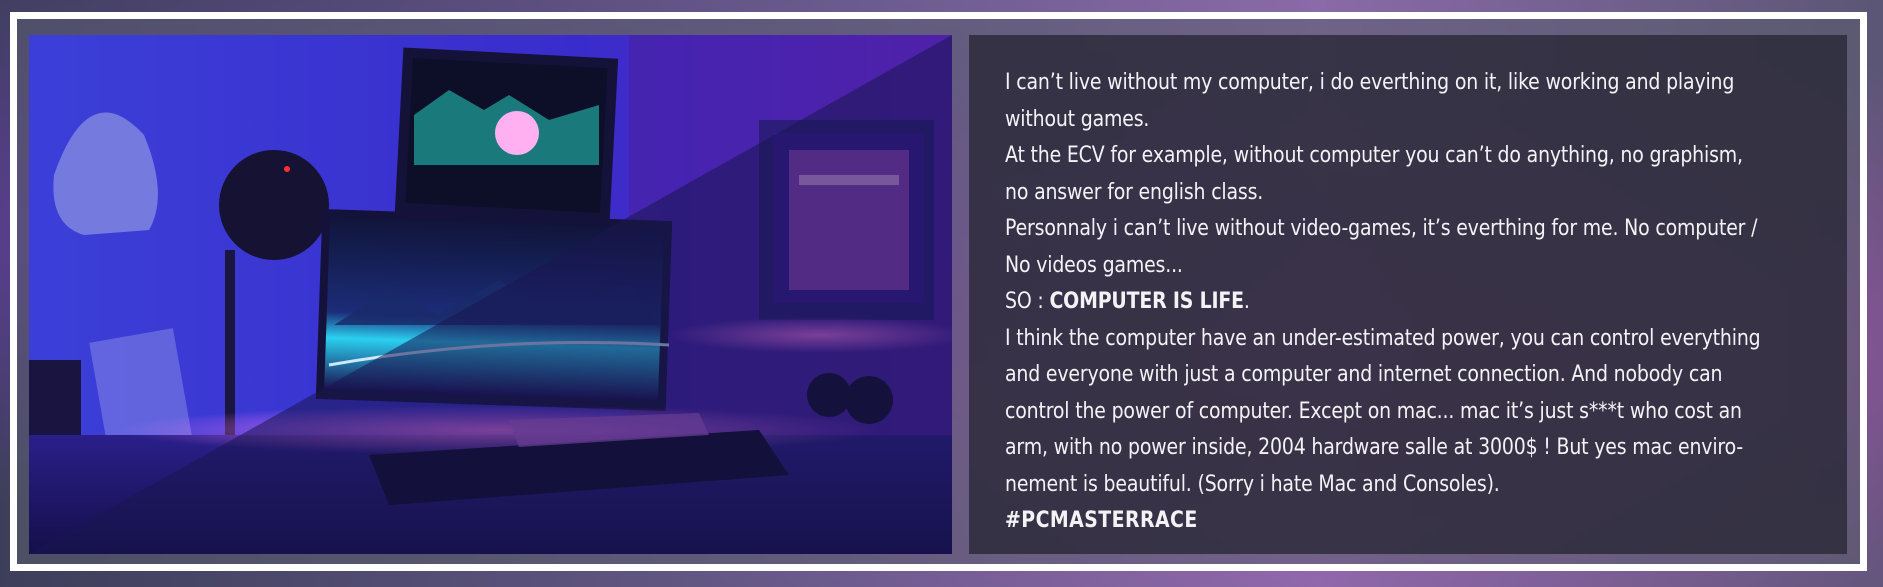 The height and width of the screenshot is (587, 1883). I want to click on hashtag: #PCMASTERRACE, so click(1101, 520).